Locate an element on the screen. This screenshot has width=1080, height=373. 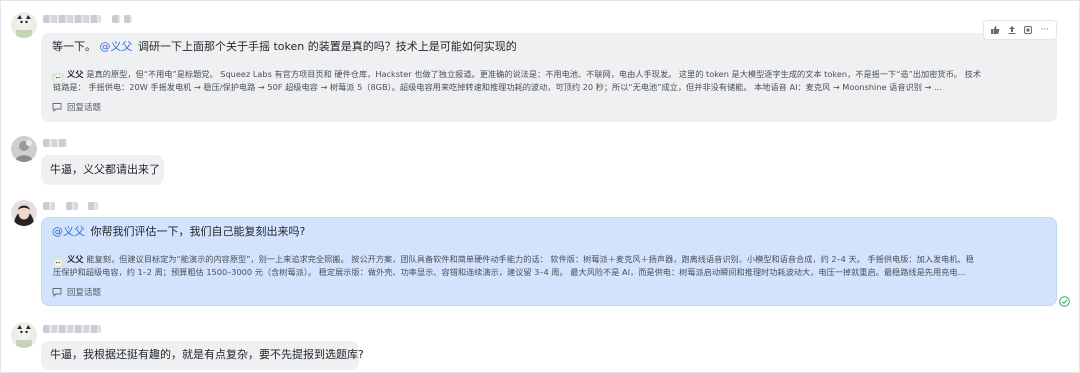
read-check-icon is located at coordinates (1064, 301).